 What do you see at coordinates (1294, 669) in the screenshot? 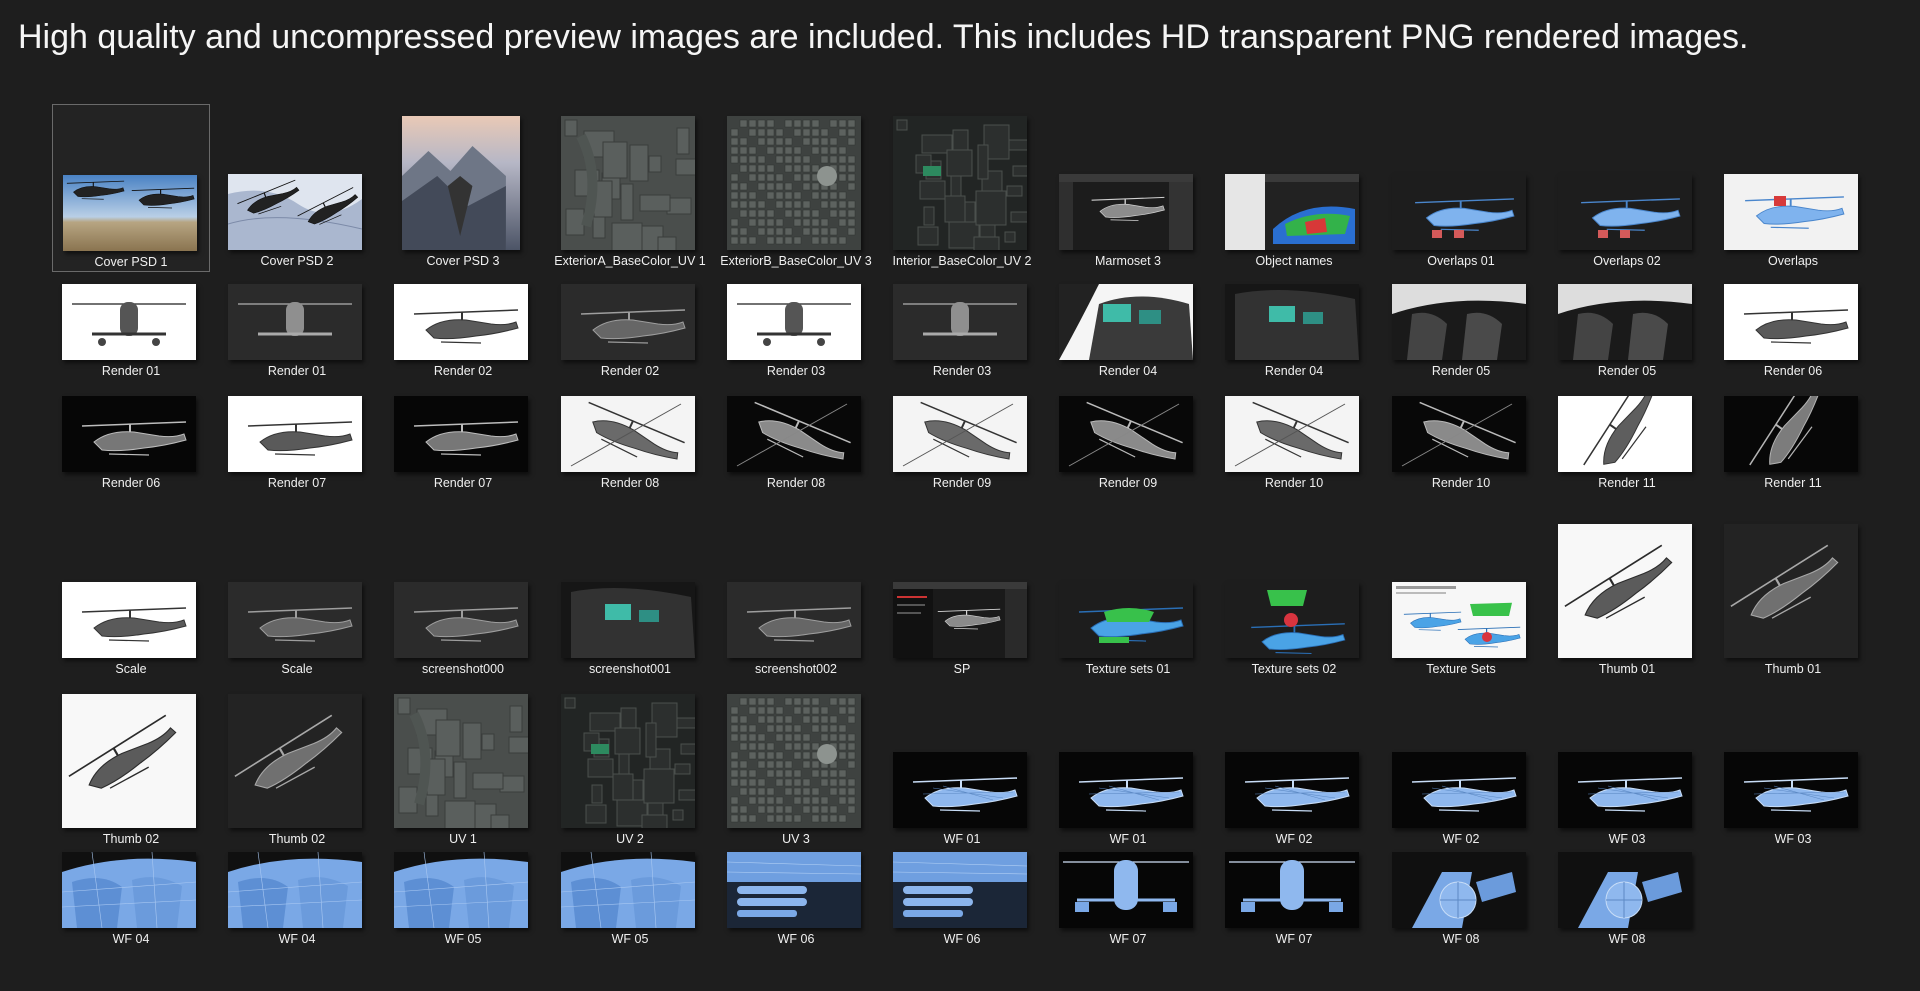
I see `file-name-label: Texture sets 02` at bounding box center [1294, 669].